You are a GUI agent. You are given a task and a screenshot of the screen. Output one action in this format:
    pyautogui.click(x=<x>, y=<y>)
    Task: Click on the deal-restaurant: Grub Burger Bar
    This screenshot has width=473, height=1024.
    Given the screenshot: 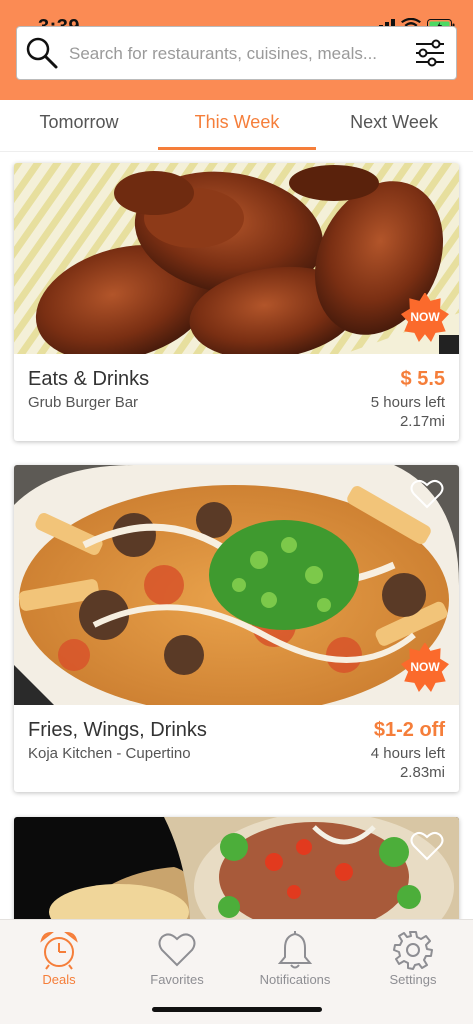 What is the action you would take?
    pyautogui.click(x=83, y=402)
    